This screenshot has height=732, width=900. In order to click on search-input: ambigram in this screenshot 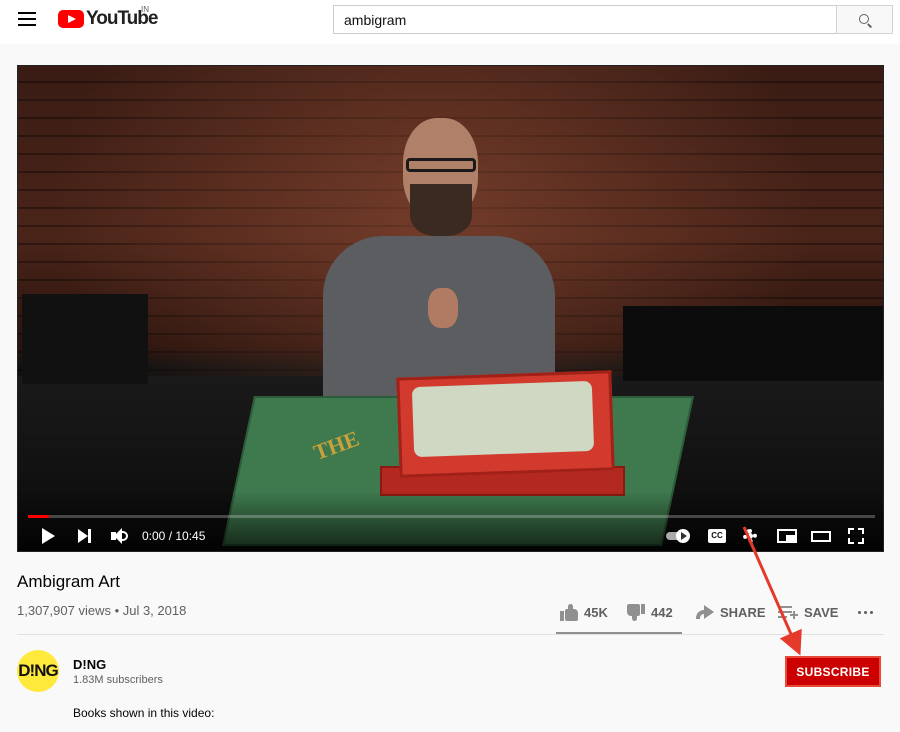, I will do `click(585, 19)`.